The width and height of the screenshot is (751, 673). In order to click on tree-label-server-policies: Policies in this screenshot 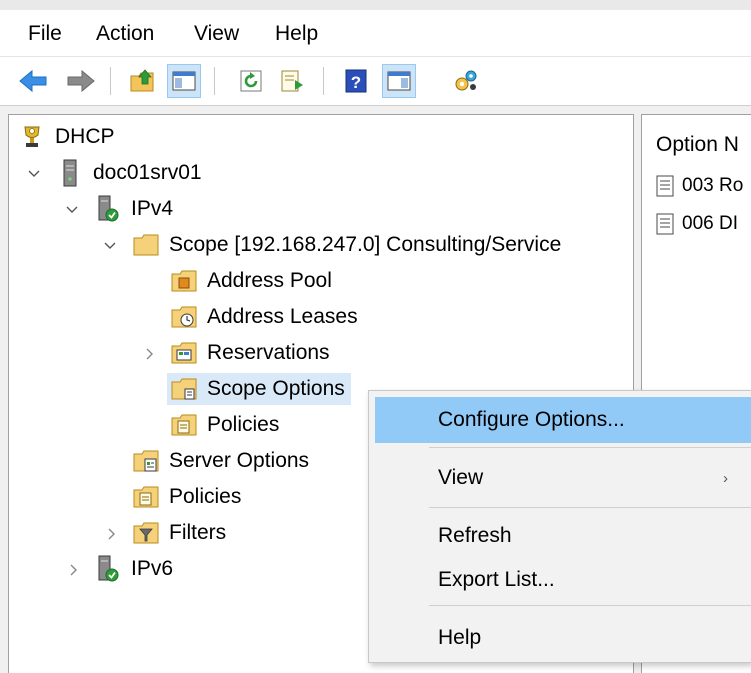, I will do `click(205, 496)`.